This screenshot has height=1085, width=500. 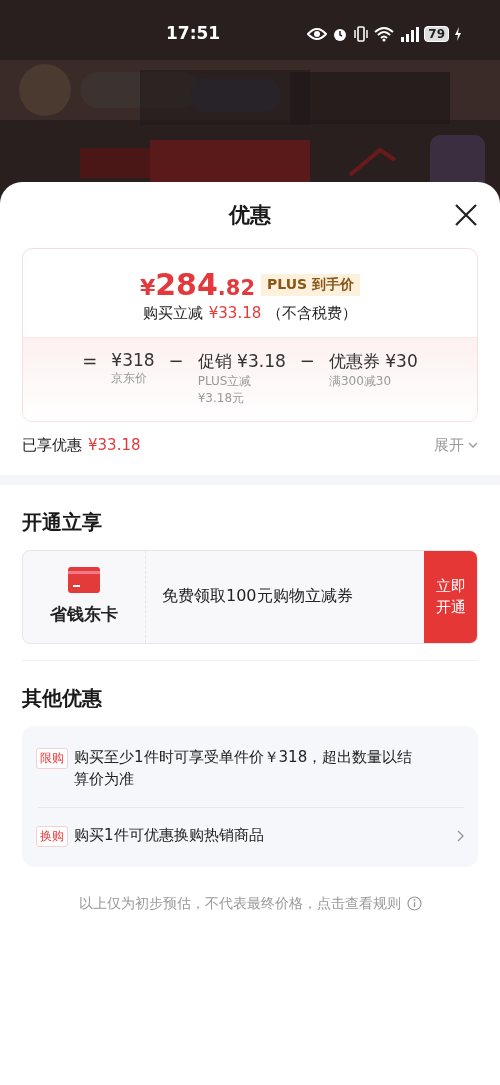 I want to click on section-title: 开通立享, so click(x=62, y=522).